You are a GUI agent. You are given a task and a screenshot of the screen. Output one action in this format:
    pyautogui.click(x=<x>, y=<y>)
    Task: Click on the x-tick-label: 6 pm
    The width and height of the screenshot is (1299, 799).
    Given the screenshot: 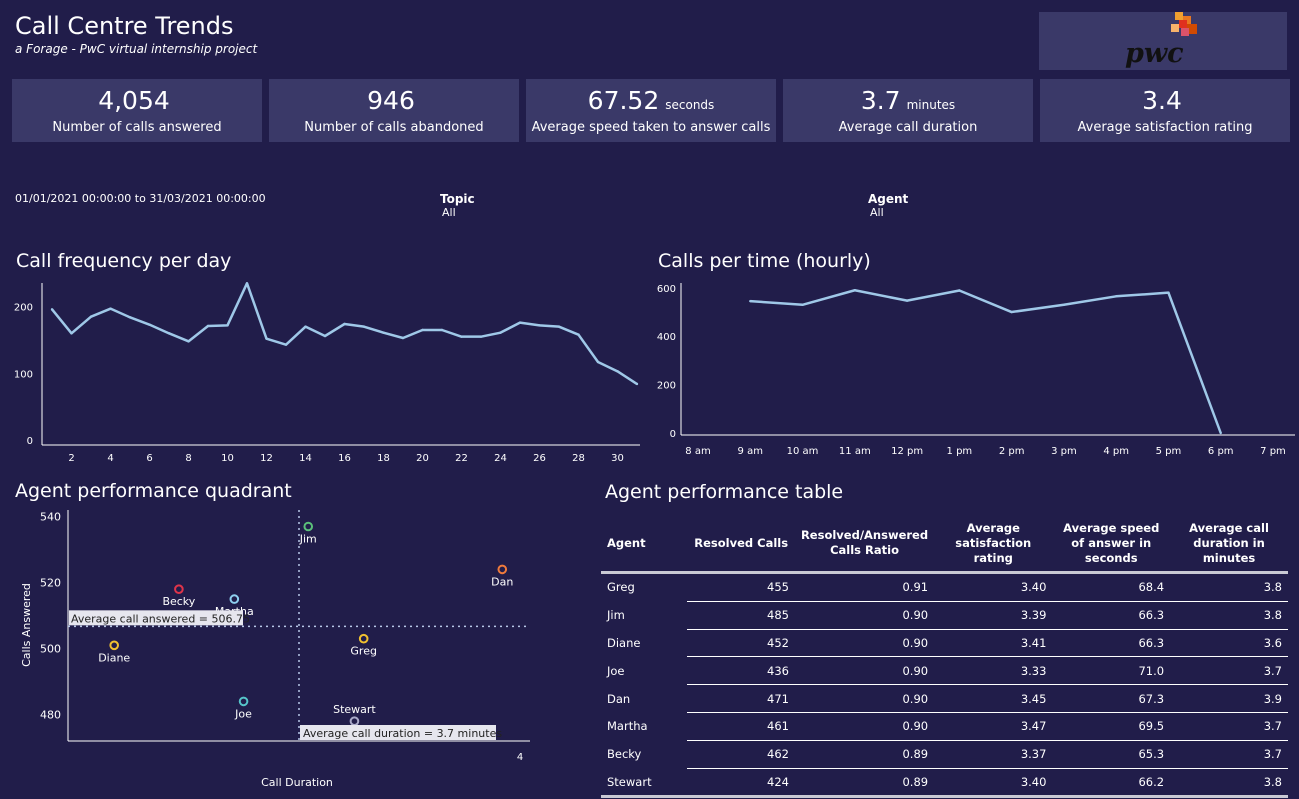 What is the action you would take?
    pyautogui.click(x=1221, y=451)
    